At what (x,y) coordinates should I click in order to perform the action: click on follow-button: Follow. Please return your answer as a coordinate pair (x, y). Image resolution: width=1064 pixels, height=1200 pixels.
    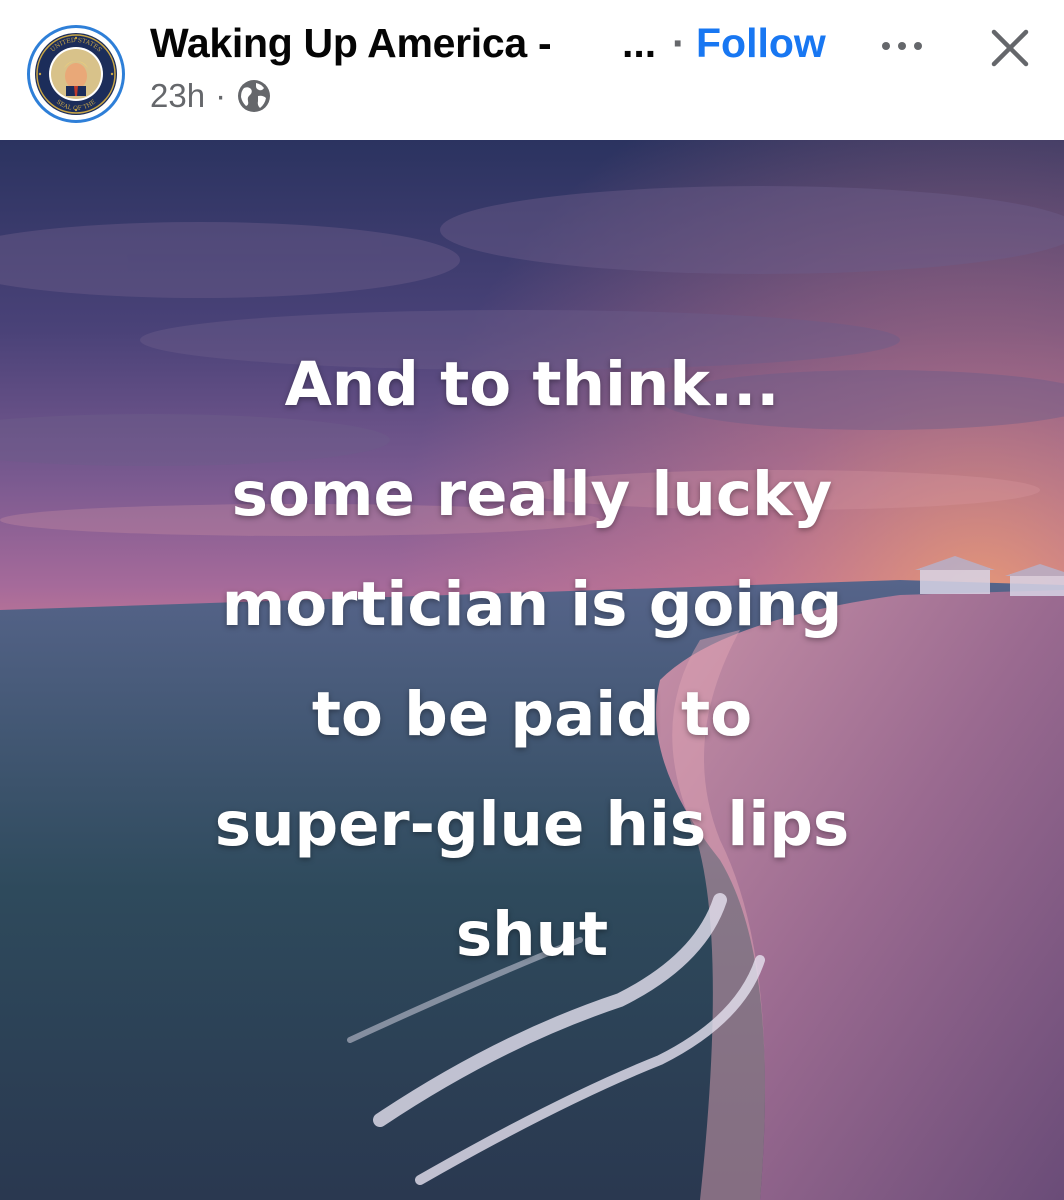
    Looking at the image, I should click on (761, 43).